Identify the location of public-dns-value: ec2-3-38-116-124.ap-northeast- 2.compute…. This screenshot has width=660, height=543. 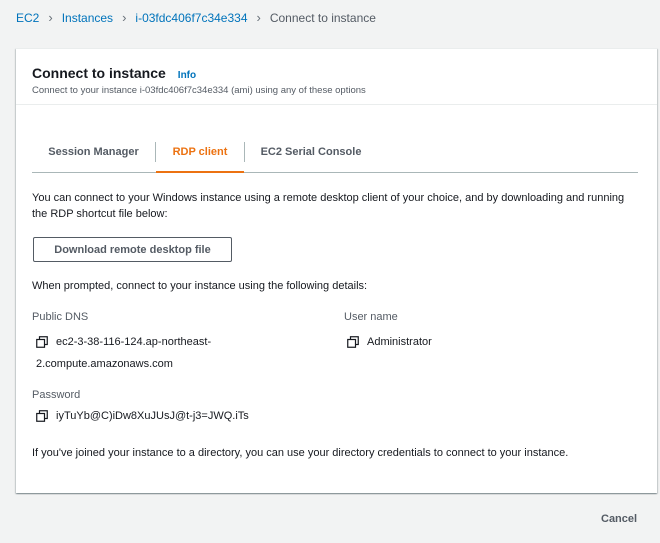
(176, 353).